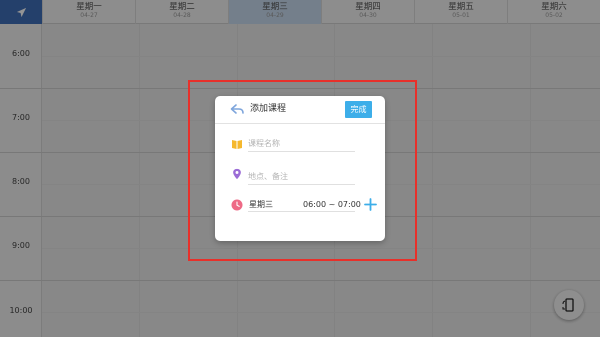 This screenshot has height=337, width=600. Describe the element at coordinates (332, 204) in the screenshot. I see `time-range-selector: 06:00 ~ 07:00` at that location.